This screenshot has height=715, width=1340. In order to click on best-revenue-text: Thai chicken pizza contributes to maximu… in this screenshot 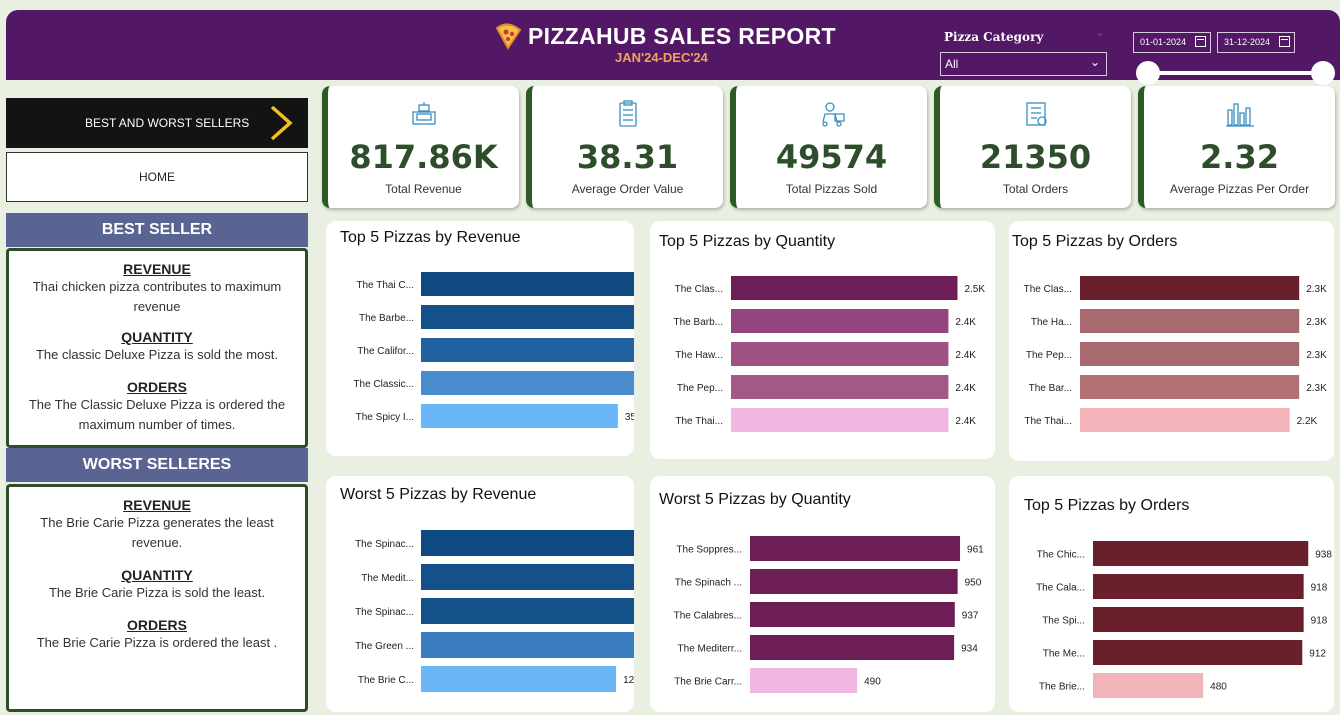, I will do `click(157, 296)`.